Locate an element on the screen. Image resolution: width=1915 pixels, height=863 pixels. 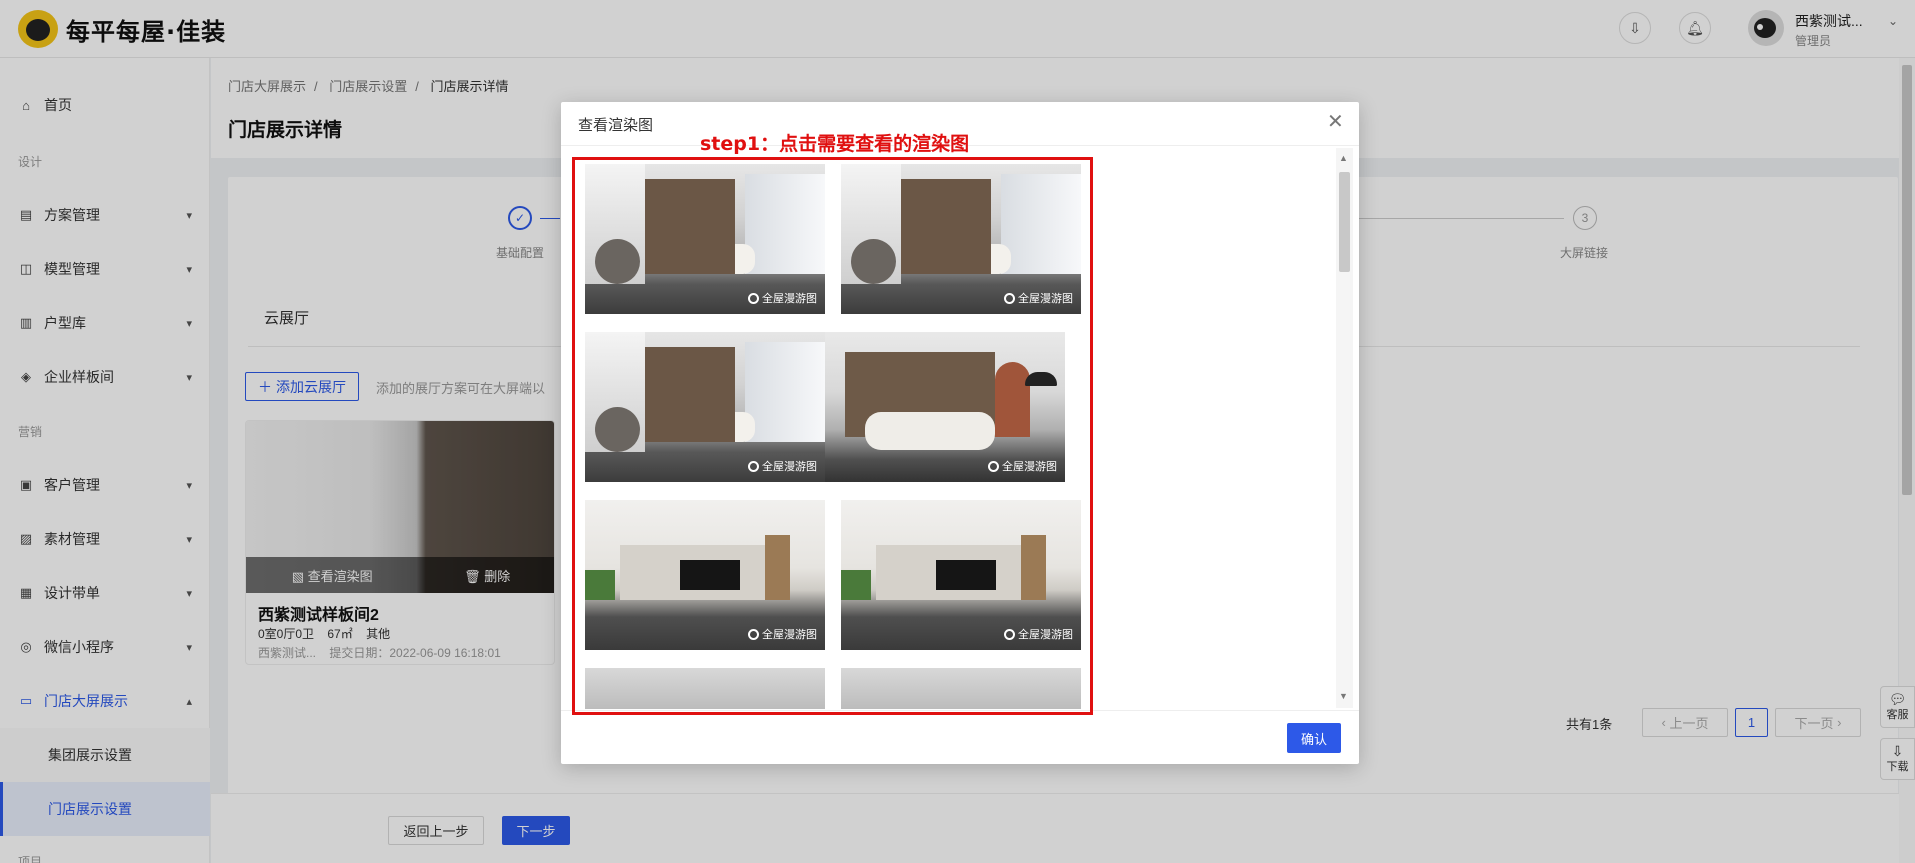
modal-title: 查看渲染图 is located at coordinates (616, 125).